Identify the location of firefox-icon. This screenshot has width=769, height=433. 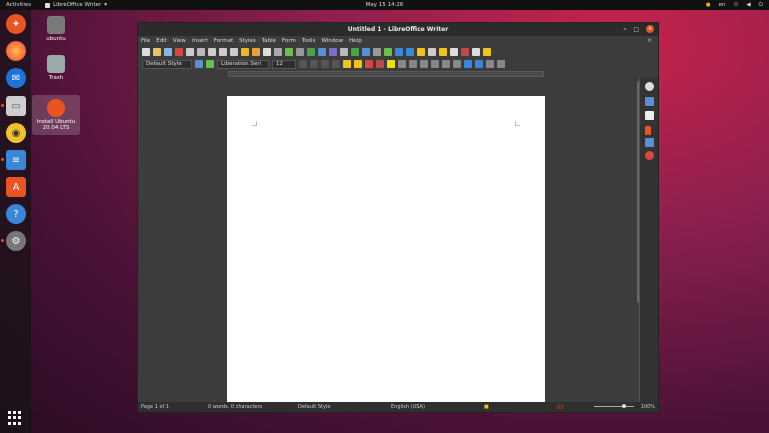
(16, 51).